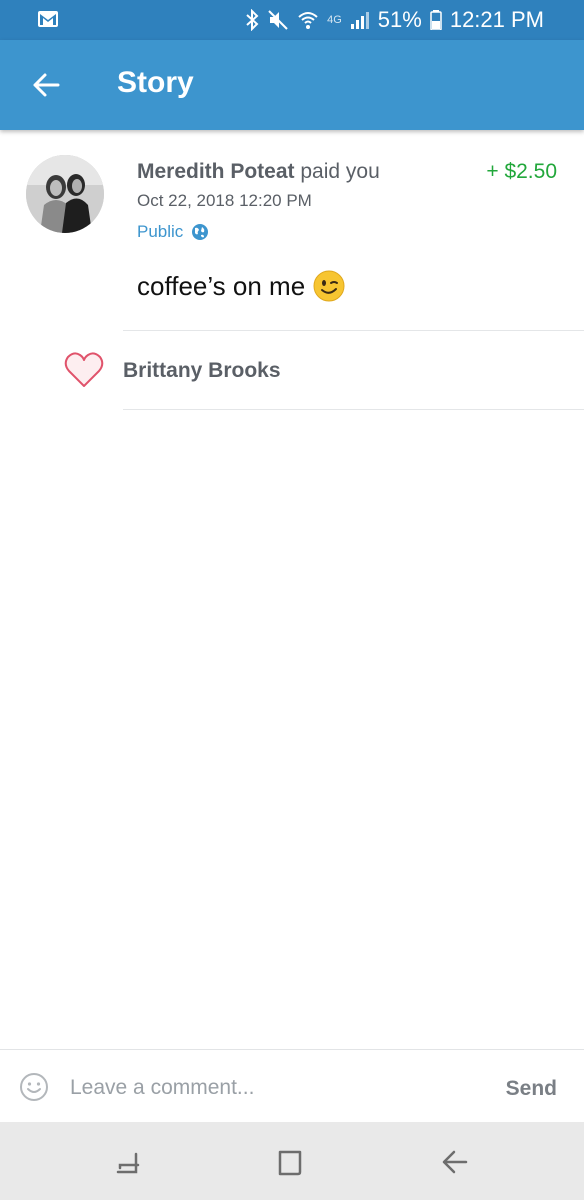 The width and height of the screenshot is (584, 1200). I want to click on back-arrow-icon, so click(46, 85).